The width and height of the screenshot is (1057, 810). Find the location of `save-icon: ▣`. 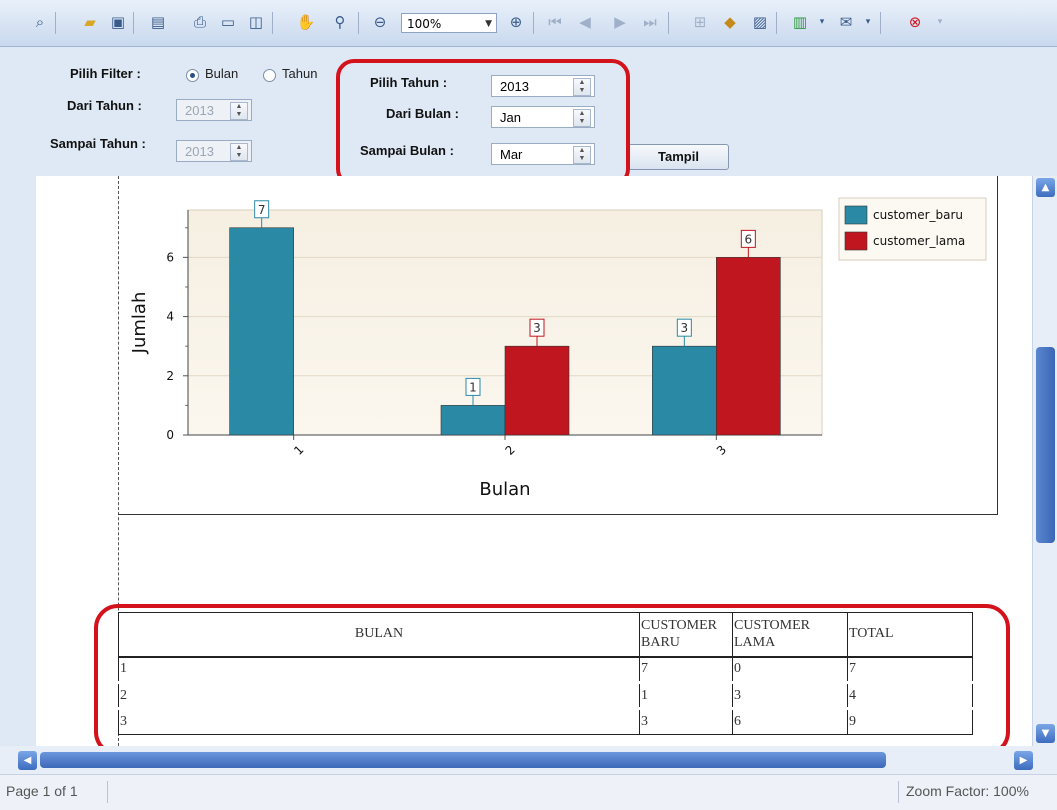

save-icon: ▣ is located at coordinates (118, 22).